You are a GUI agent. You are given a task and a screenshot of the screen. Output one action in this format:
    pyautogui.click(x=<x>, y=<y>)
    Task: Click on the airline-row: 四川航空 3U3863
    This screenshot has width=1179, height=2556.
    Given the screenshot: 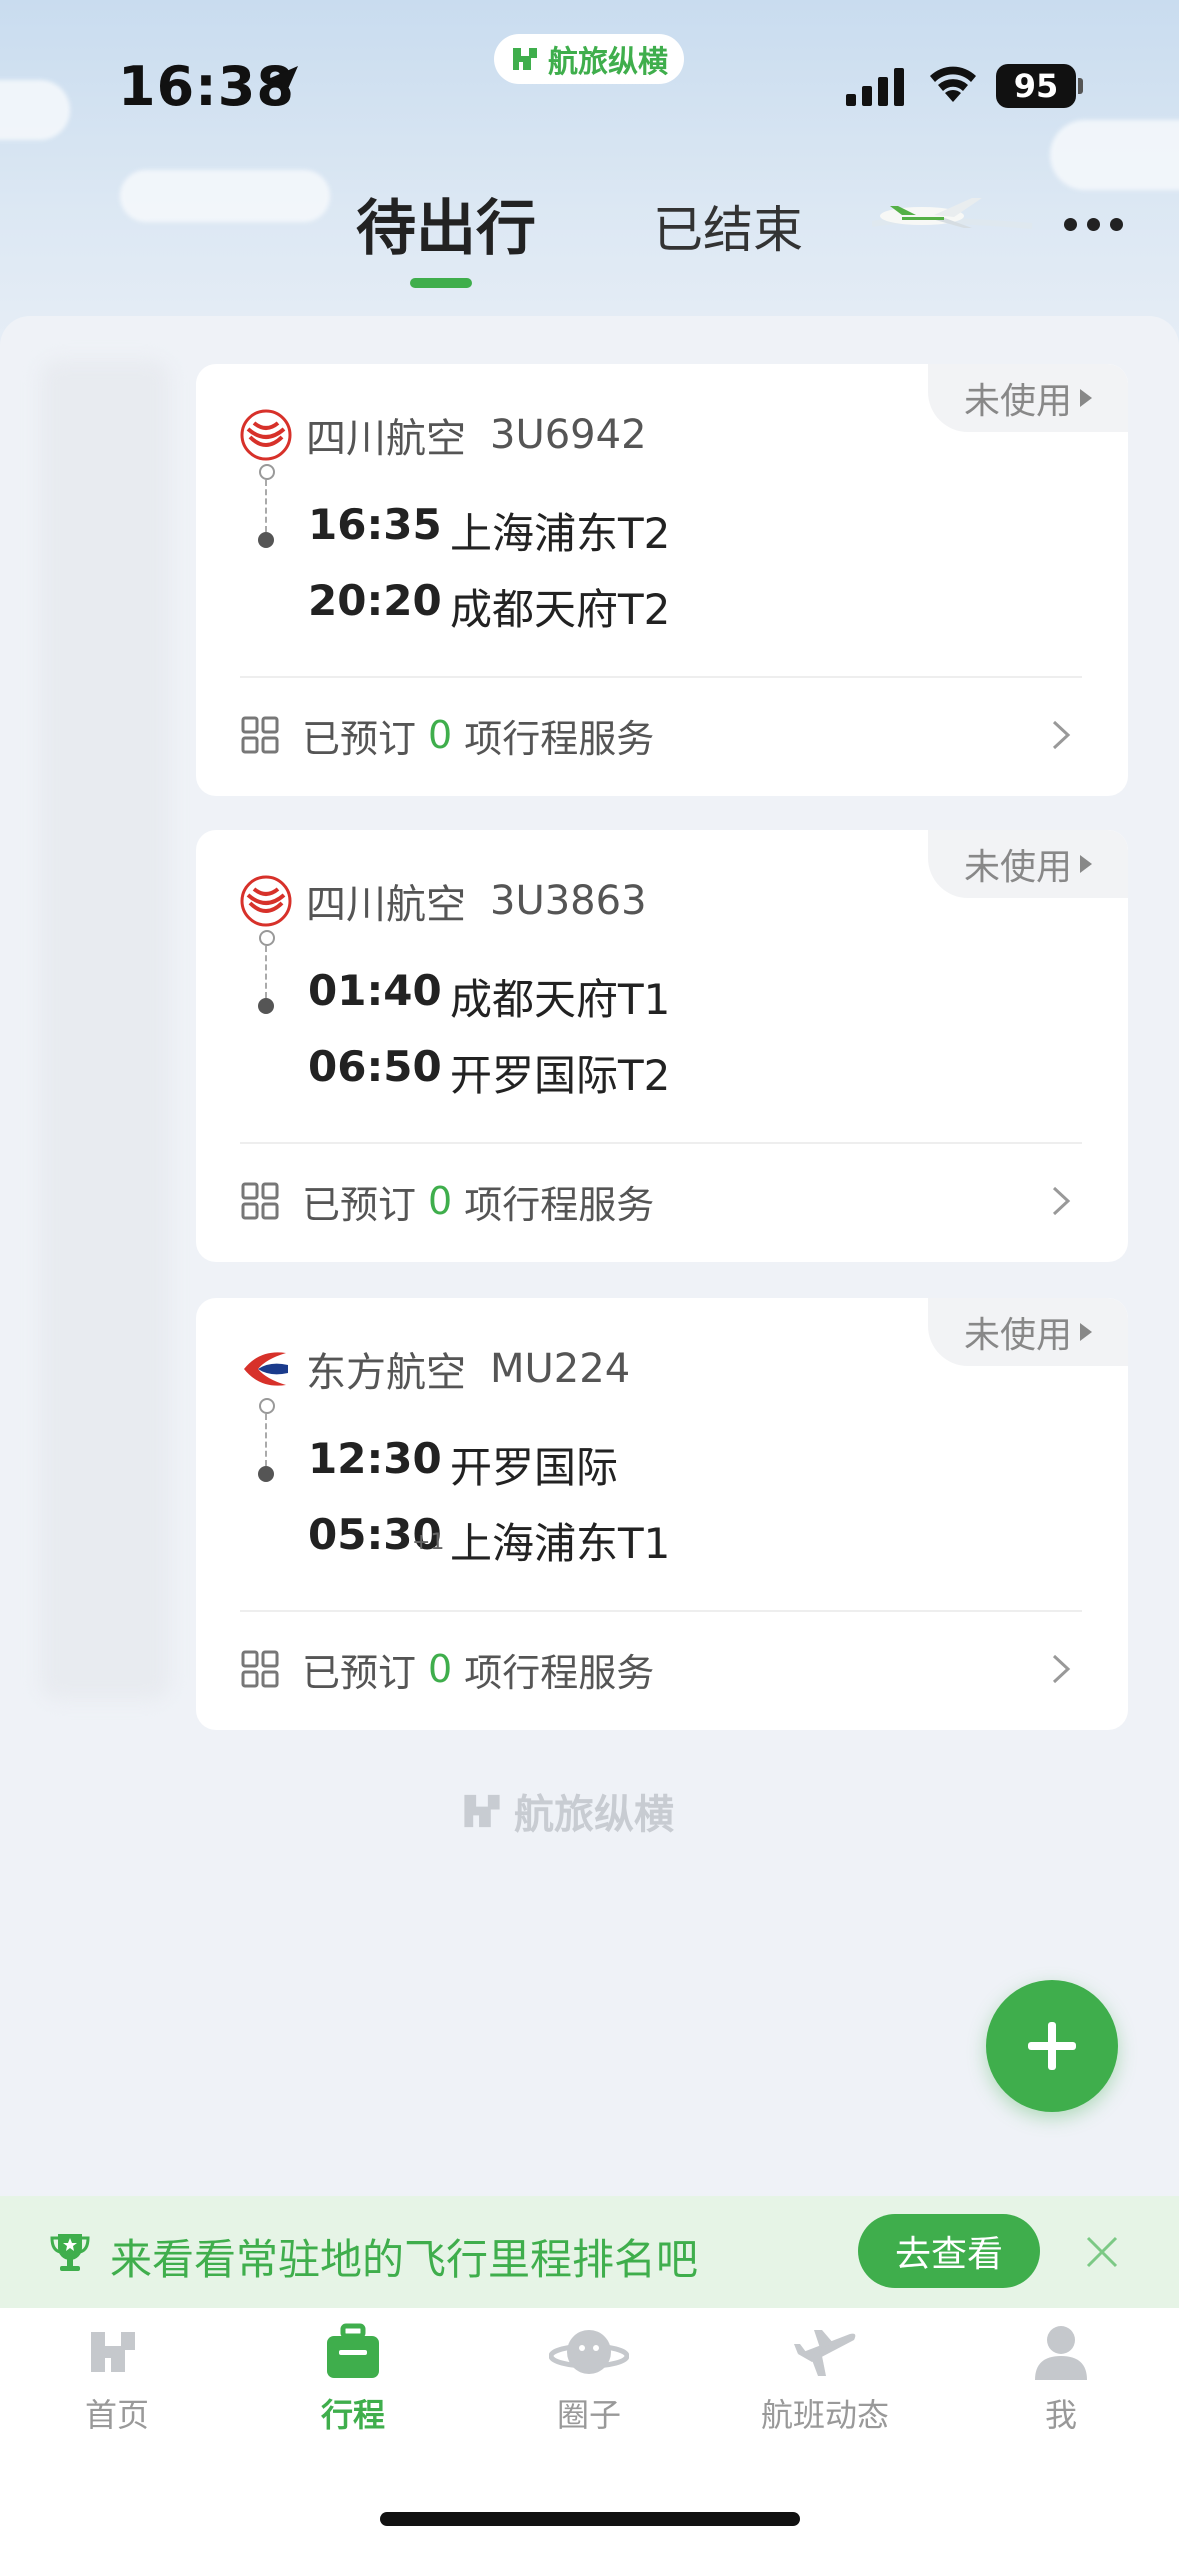 What is the action you would take?
    pyautogui.click(x=443, y=901)
    